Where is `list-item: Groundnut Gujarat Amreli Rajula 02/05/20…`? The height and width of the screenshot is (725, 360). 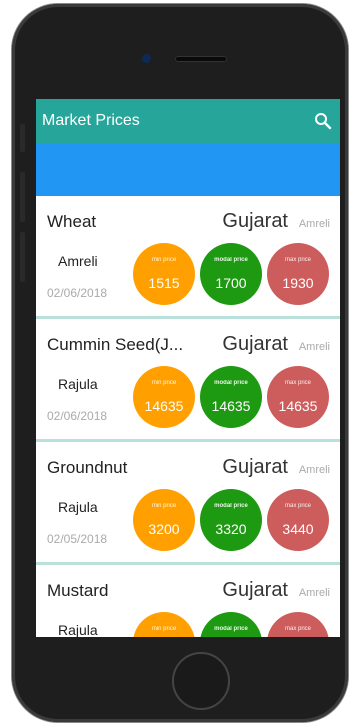
list-item: Groundnut Gujarat Amreli Rajula 02/05/20… is located at coordinates (188, 503).